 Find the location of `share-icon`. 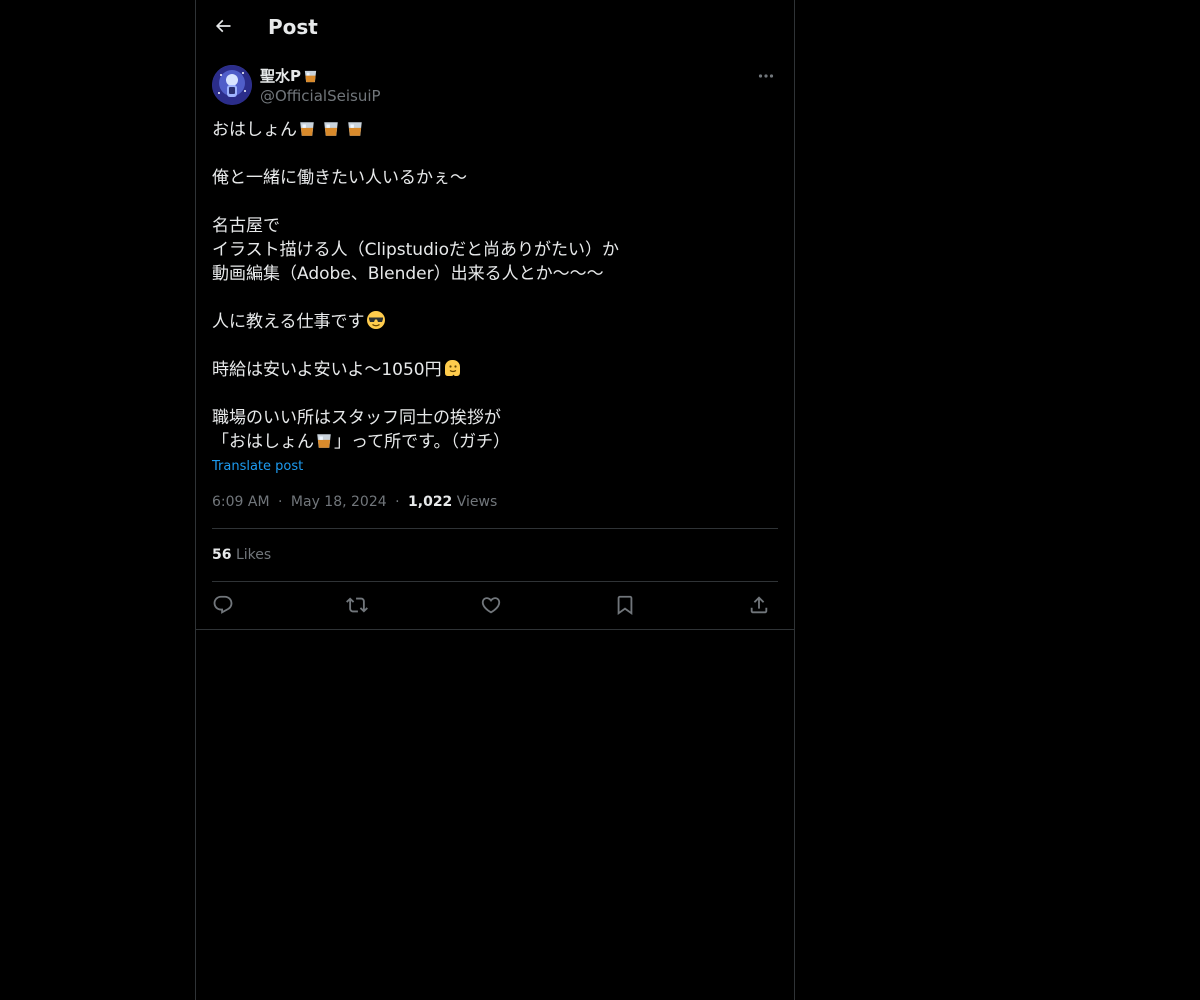

share-icon is located at coordinates (759, 605).